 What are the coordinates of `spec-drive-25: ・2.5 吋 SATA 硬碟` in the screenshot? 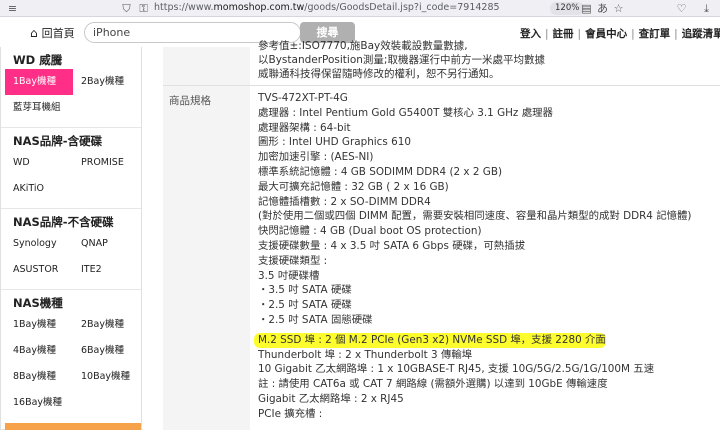 It's located at (305, 305).